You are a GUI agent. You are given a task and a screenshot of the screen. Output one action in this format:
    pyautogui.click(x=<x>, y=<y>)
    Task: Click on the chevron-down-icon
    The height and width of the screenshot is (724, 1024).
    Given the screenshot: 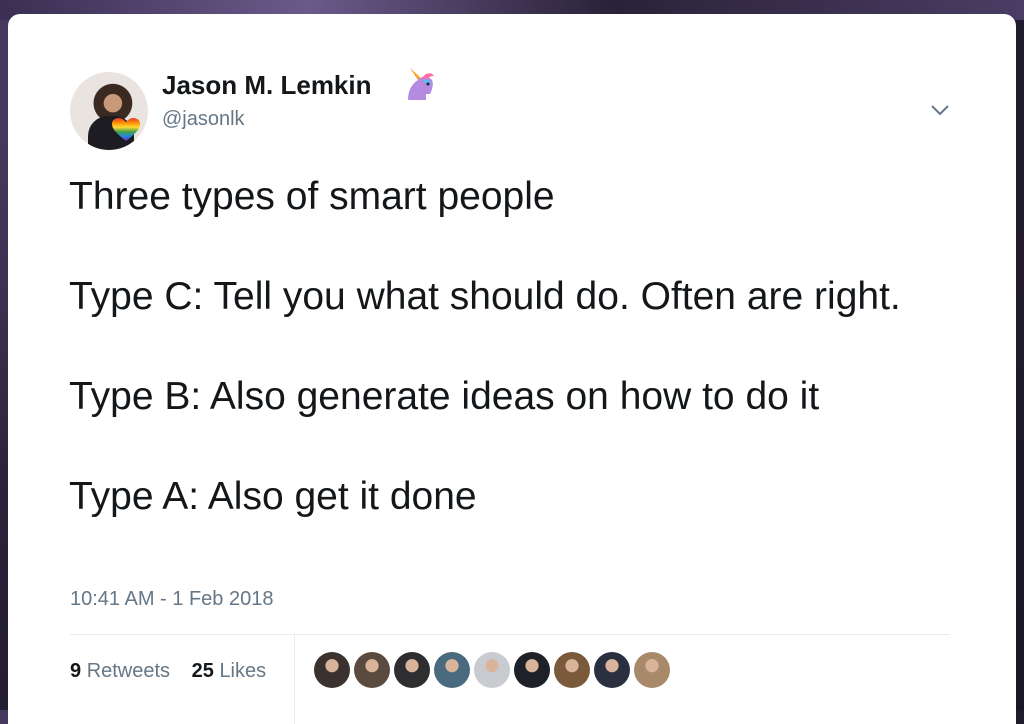 What is the action you would take?
    pyautogui.click(x=940, y=110)
    